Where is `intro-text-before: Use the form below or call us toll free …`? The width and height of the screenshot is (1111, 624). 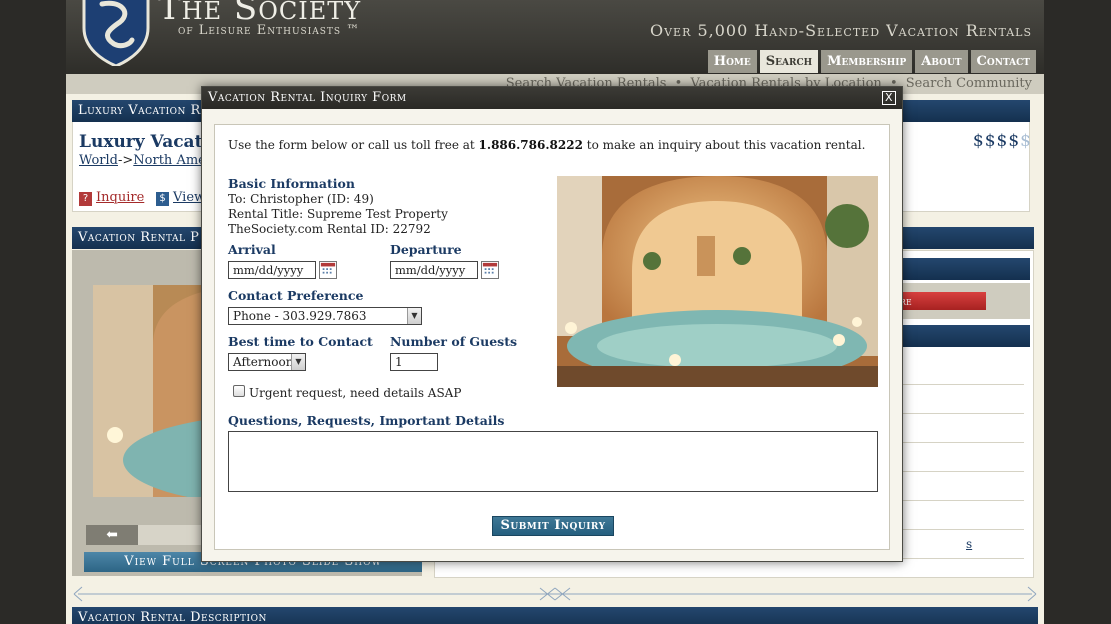
intro-text-before: Use the form below or call us toll free … is located at coordinates (353, 145).